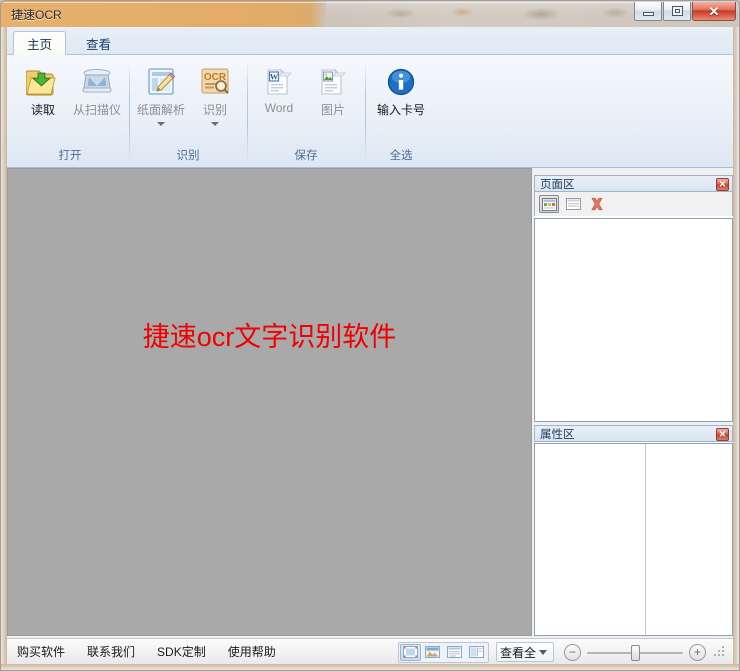 The width and height of the screenshot is (740, 671). I want to click on minus-icon: −, so click(572, 652).